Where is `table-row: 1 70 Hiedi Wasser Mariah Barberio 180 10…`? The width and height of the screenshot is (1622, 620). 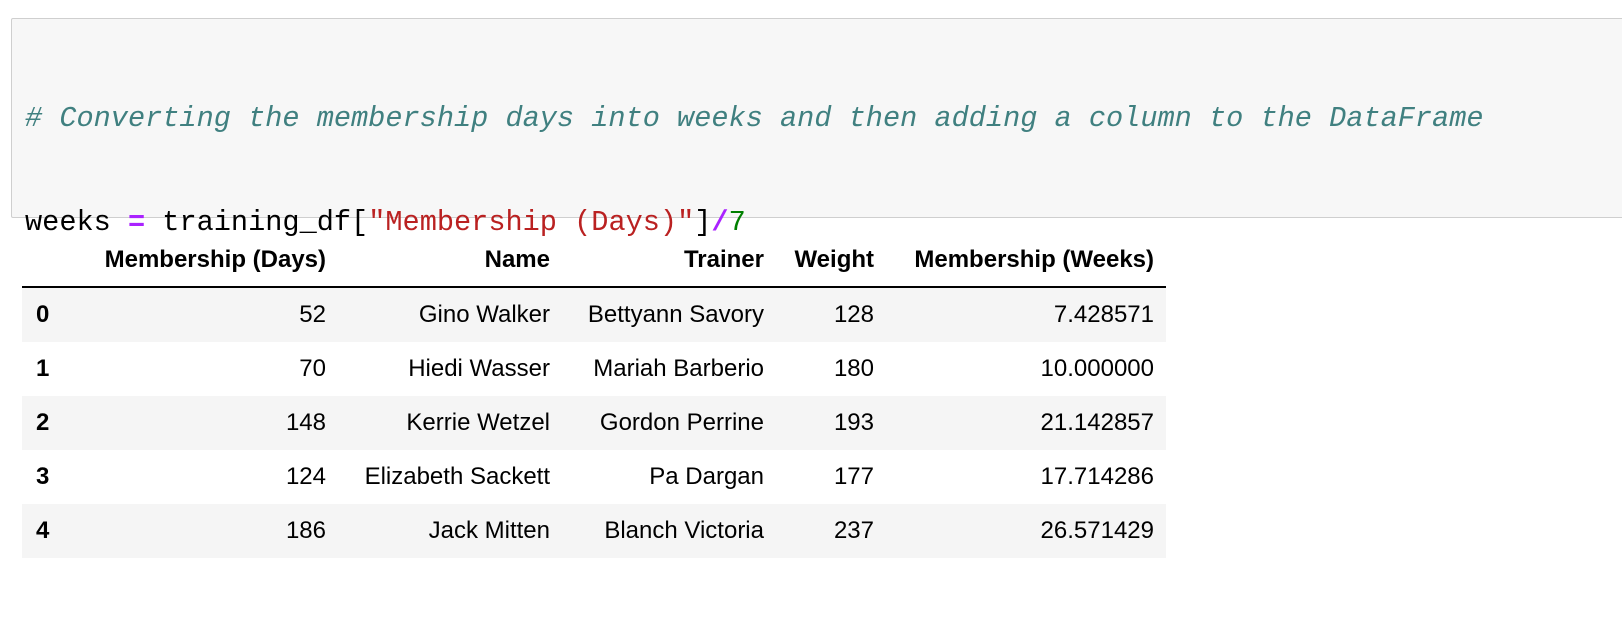
table-row: 1 70 Hiedi Wasser Mariah Barberio 180 10… is located at coordinates (594, 369).